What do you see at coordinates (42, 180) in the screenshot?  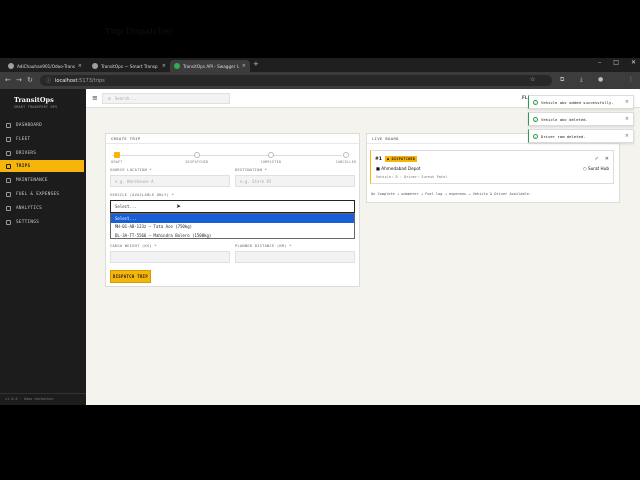 I see `sidebar-item-maintenance: MAINTENANCE` at bounding box center [42, 180].